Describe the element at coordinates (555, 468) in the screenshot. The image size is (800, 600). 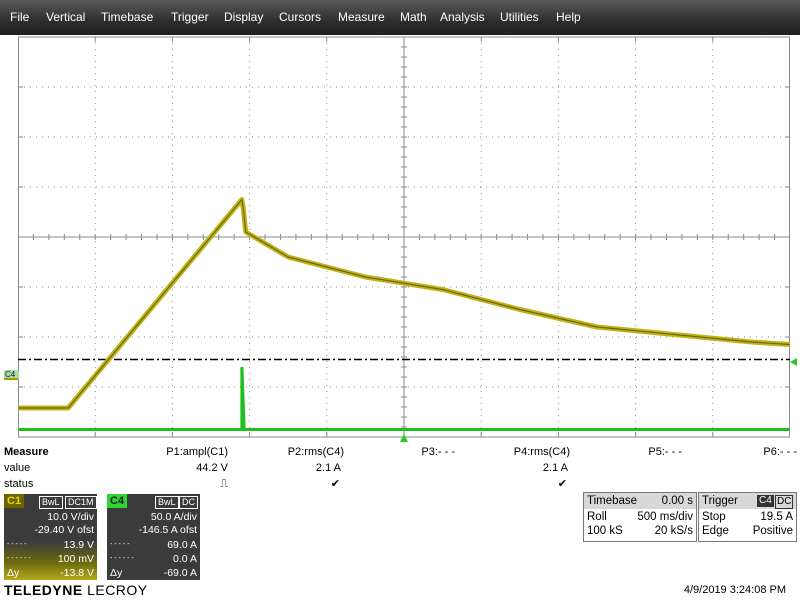
I see `p4-value: 2.1 A` at that location.